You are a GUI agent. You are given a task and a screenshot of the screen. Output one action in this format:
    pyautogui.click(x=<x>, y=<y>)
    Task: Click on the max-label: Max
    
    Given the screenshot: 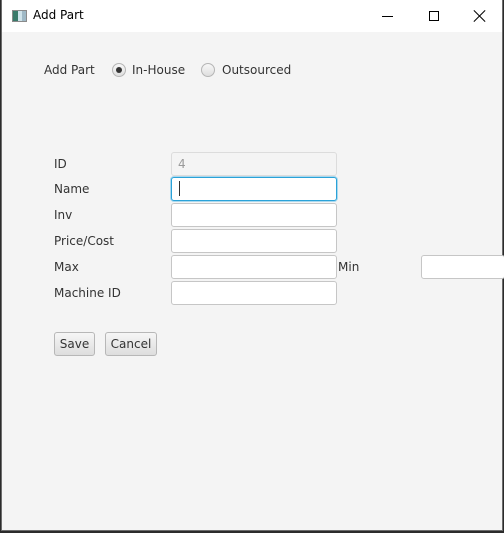 What is the action you would take?
    pyautogui.click(x=66, y=267)
    